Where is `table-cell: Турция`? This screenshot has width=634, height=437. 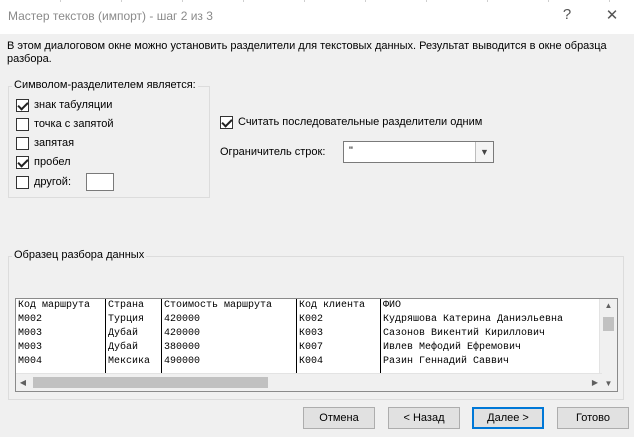
table-cell: Турция is located at coordinates (126, 319).